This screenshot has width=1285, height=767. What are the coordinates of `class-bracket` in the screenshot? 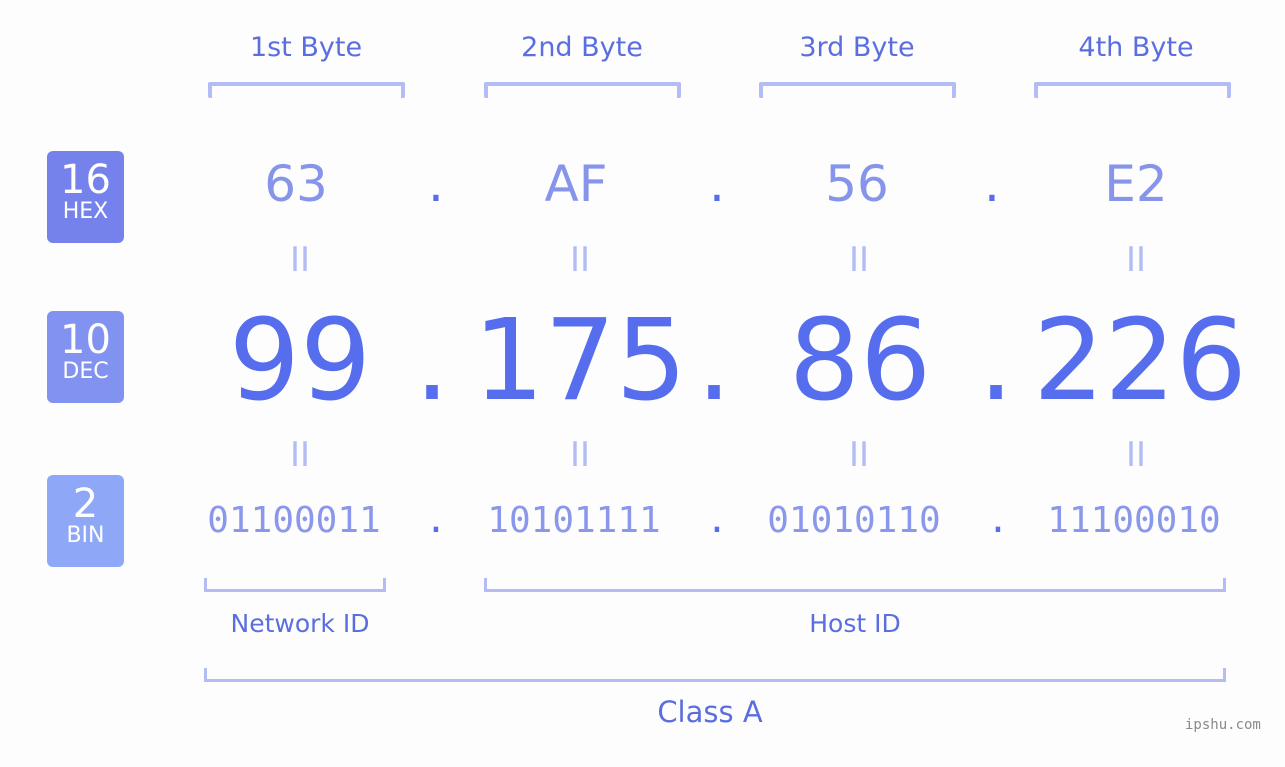 It's located at (715, 675).